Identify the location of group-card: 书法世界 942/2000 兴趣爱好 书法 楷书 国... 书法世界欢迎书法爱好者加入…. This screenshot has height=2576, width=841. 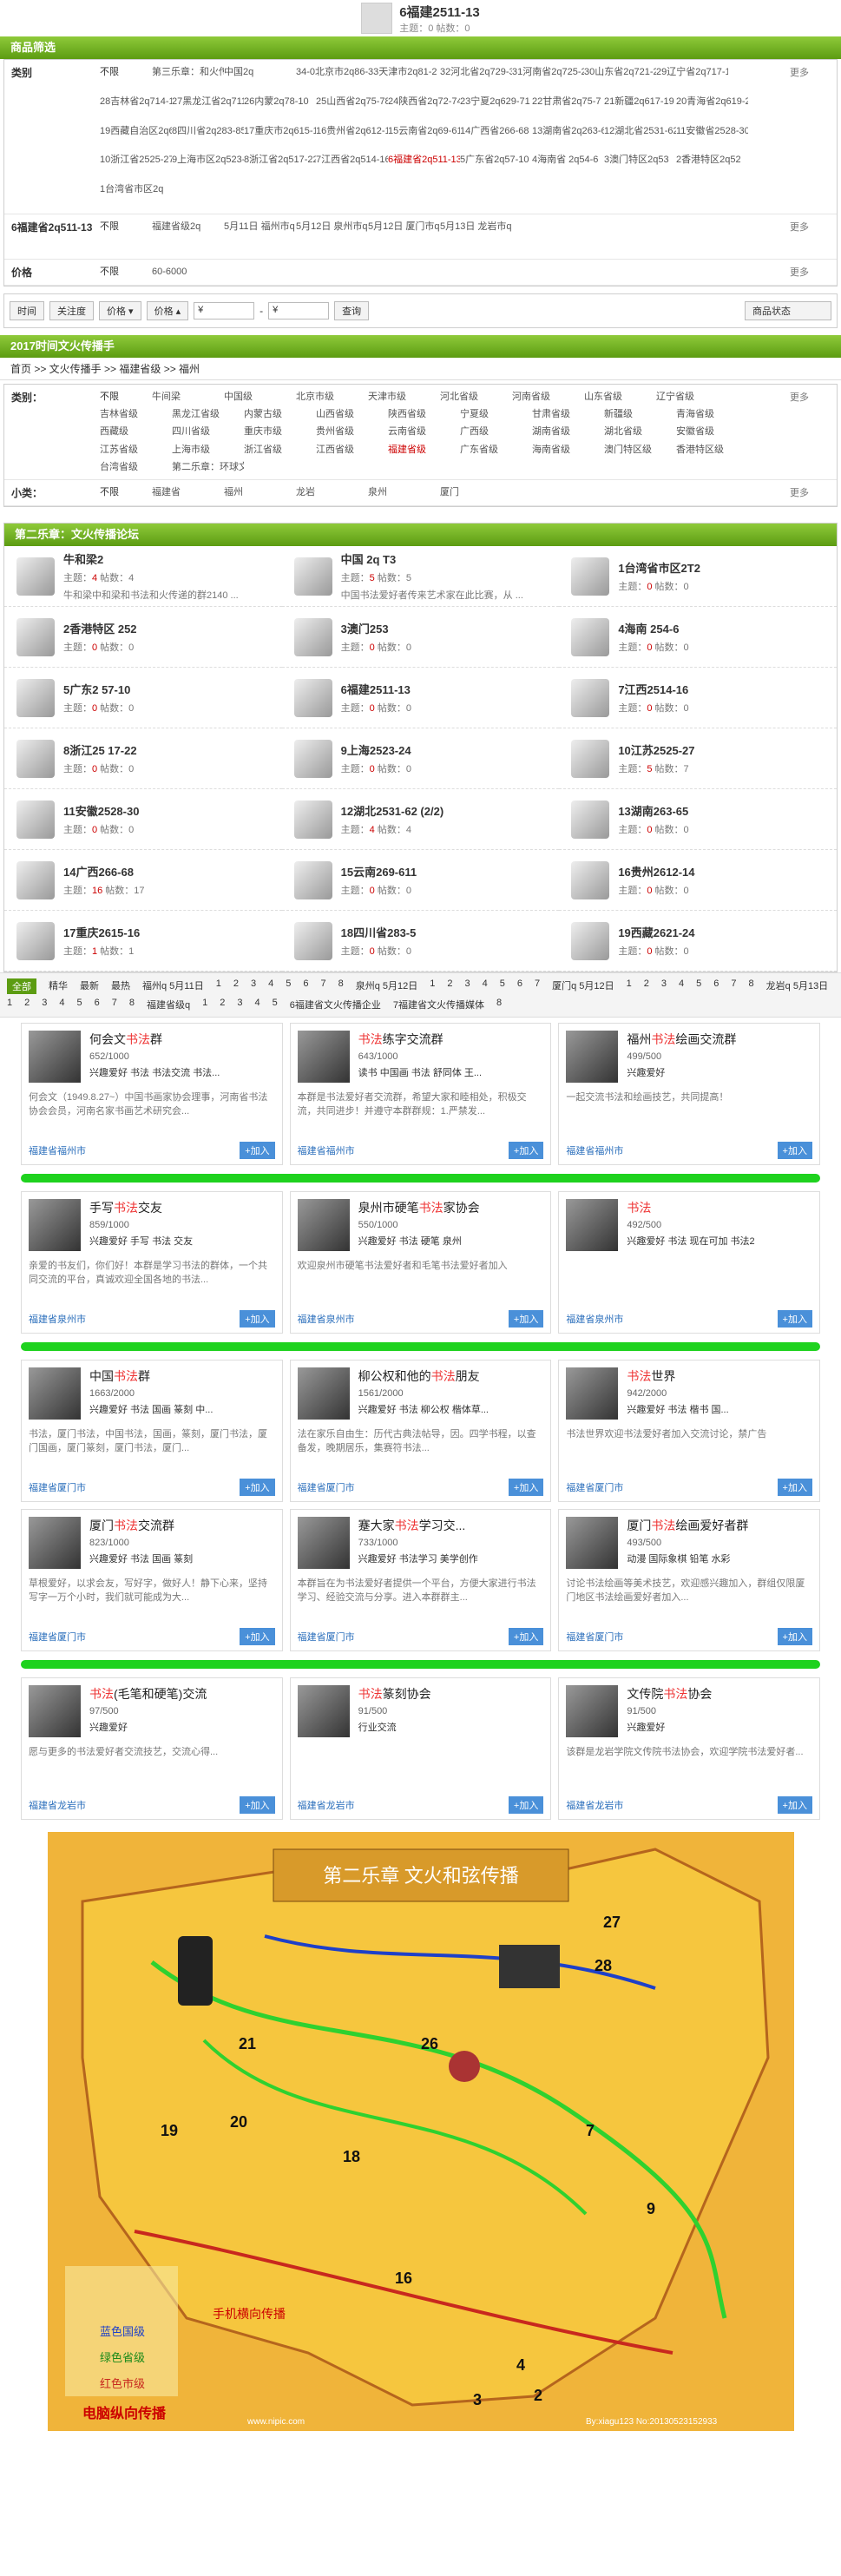
(689, 1431).